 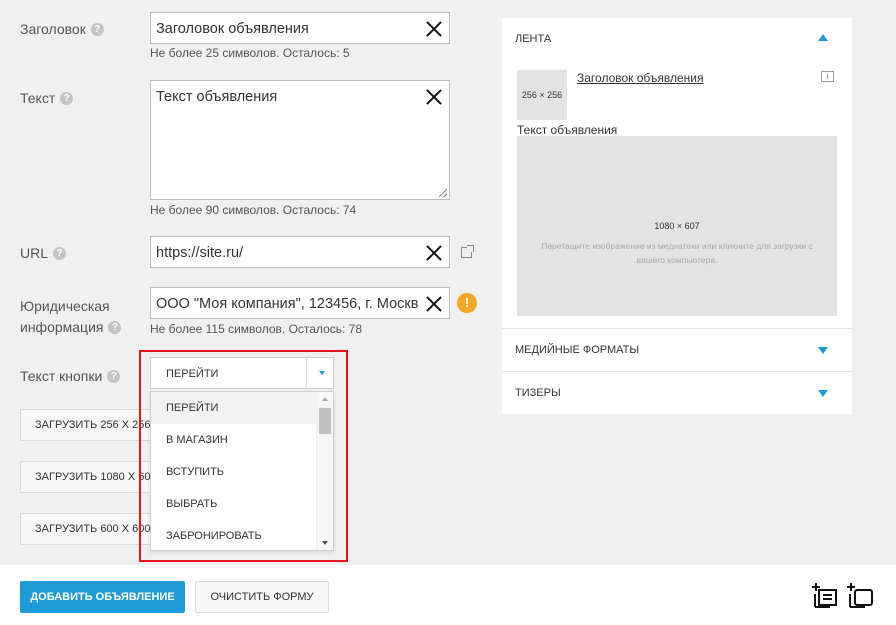 What do you see at coordinates (192, 374) in the screenshot?
I see `button-text-selected: ПЕРЕЙТИ` at bounding box center [192, 374].